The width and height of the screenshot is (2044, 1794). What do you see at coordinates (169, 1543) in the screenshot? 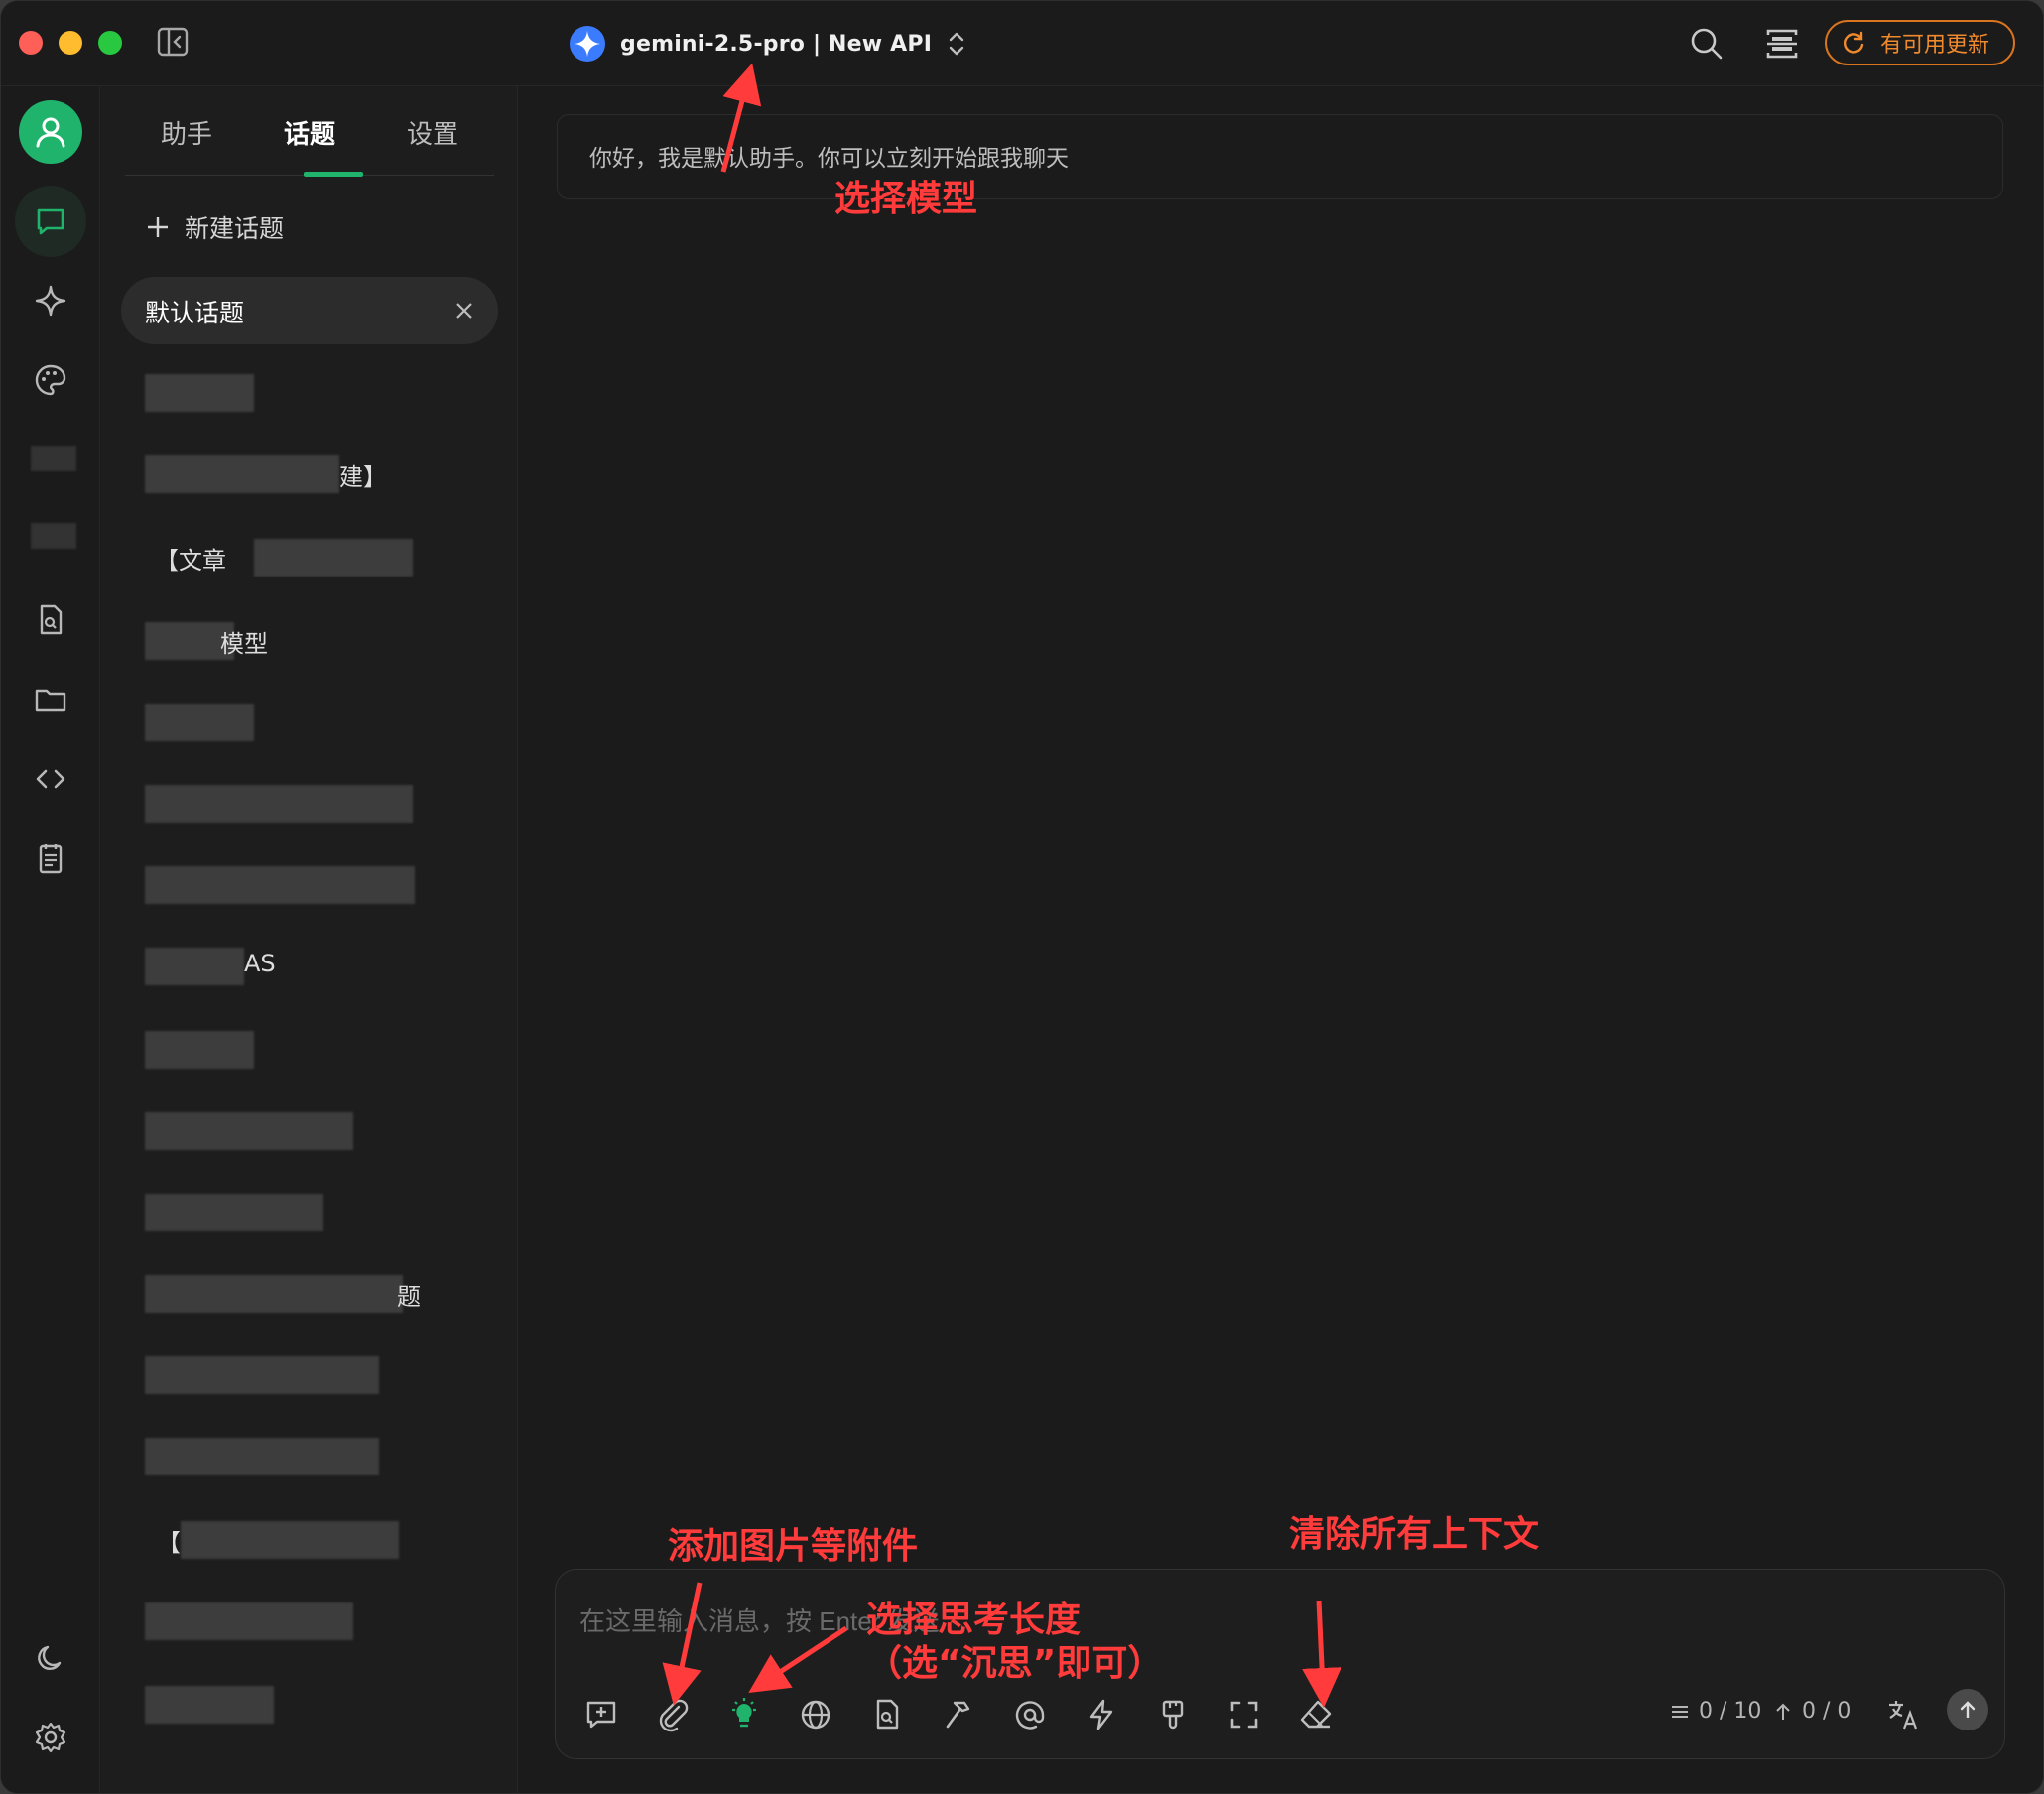
I see `topic-fragment: 【` at bounding box center [169, 1543].